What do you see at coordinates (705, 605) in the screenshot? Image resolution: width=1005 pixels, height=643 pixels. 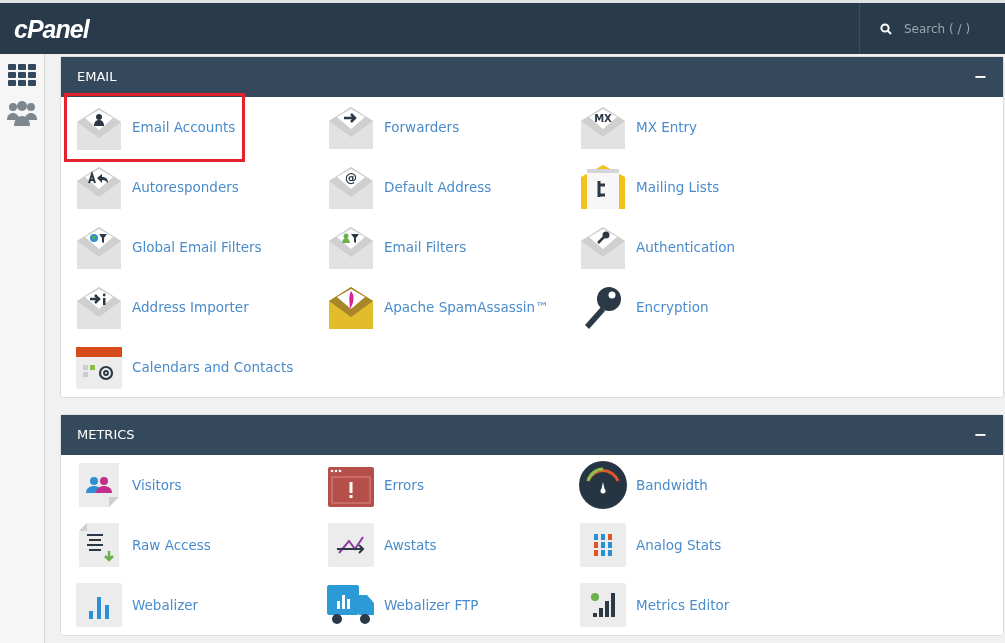 I see `tool-link: Metrics Editor` at bounding box center [705, 605].